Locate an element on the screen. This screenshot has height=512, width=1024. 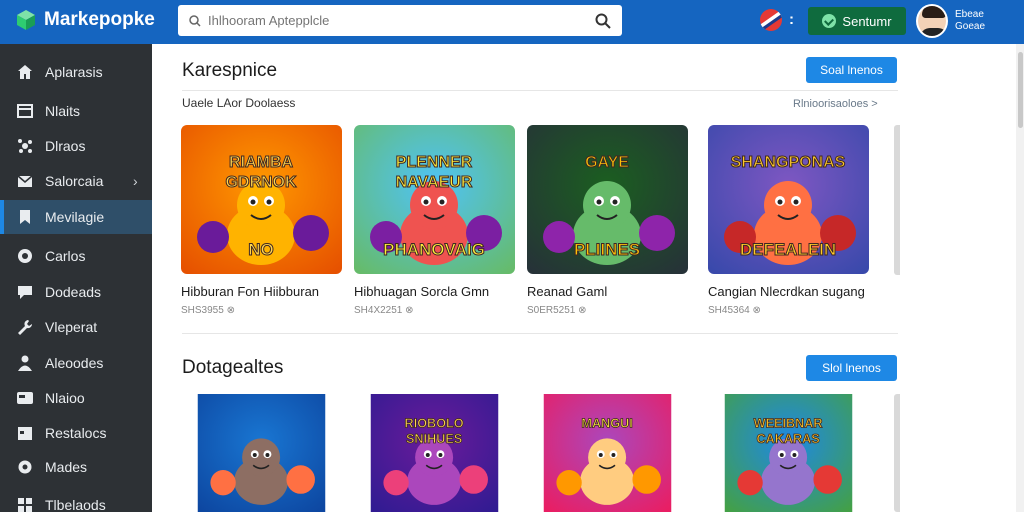
game-card-image: SHANGPONAS DEFEALEIN is located at coordinates (788, 199).